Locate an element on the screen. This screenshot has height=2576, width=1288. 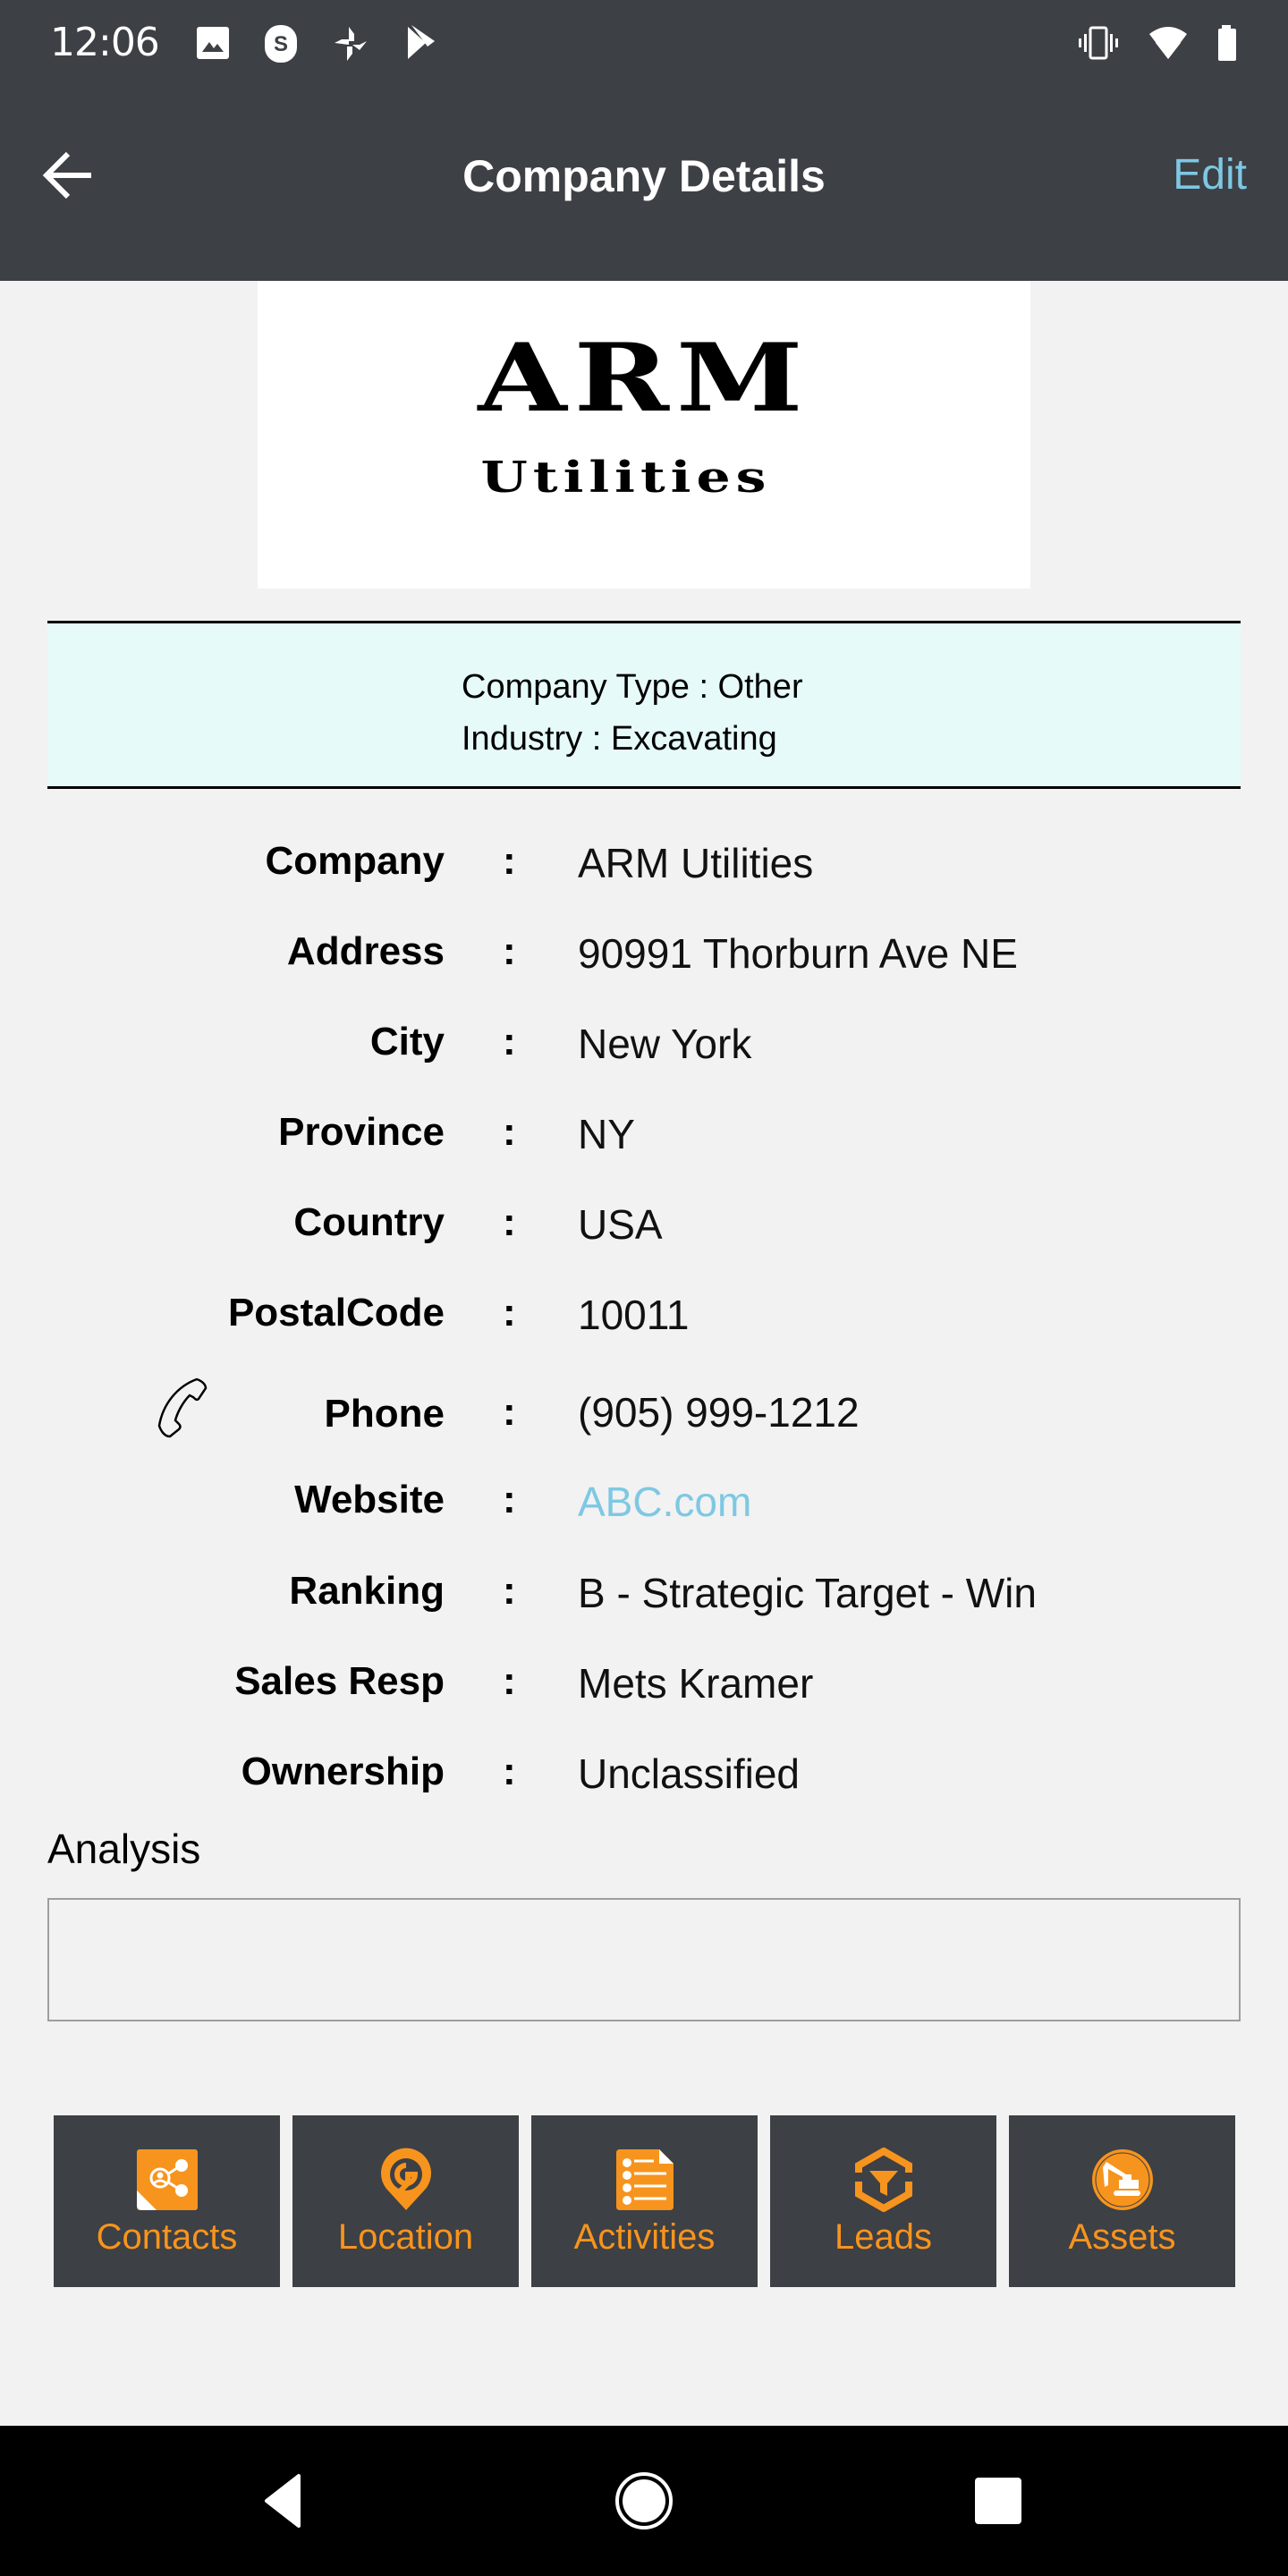
checklist-icon is located at coordinates (644, 2179).